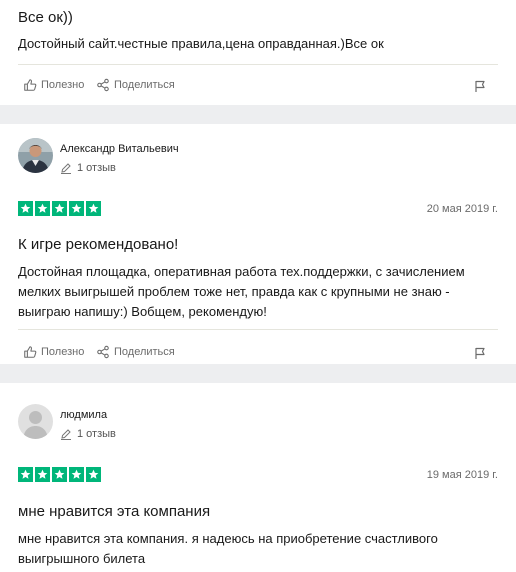  Describe the element at coordinates (114, 511) in the screenshot. I see `review-title: мне нравится эта компания` at that location.